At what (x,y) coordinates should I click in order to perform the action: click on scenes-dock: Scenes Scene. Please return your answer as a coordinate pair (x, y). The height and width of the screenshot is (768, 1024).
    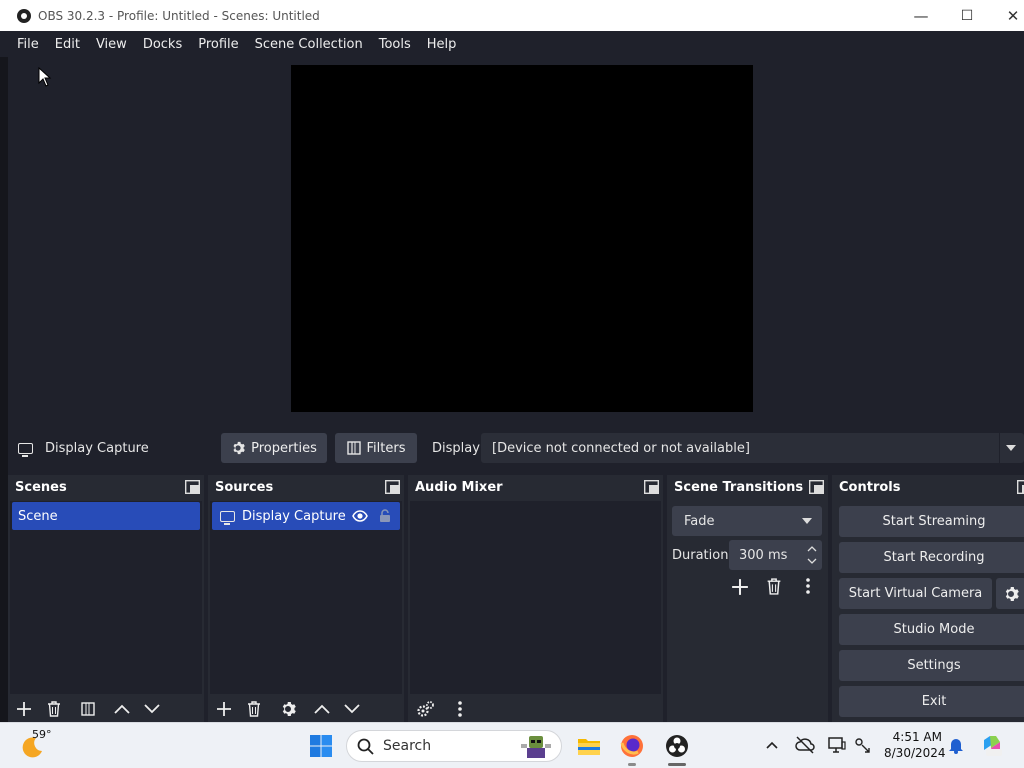
    Looking at the image, I should click on (106, 598).